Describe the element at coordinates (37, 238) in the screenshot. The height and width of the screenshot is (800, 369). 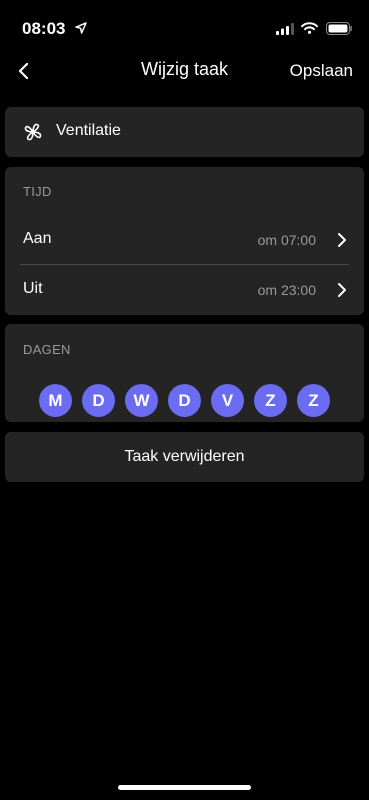
I see `time-row-label: Aan` at that location.